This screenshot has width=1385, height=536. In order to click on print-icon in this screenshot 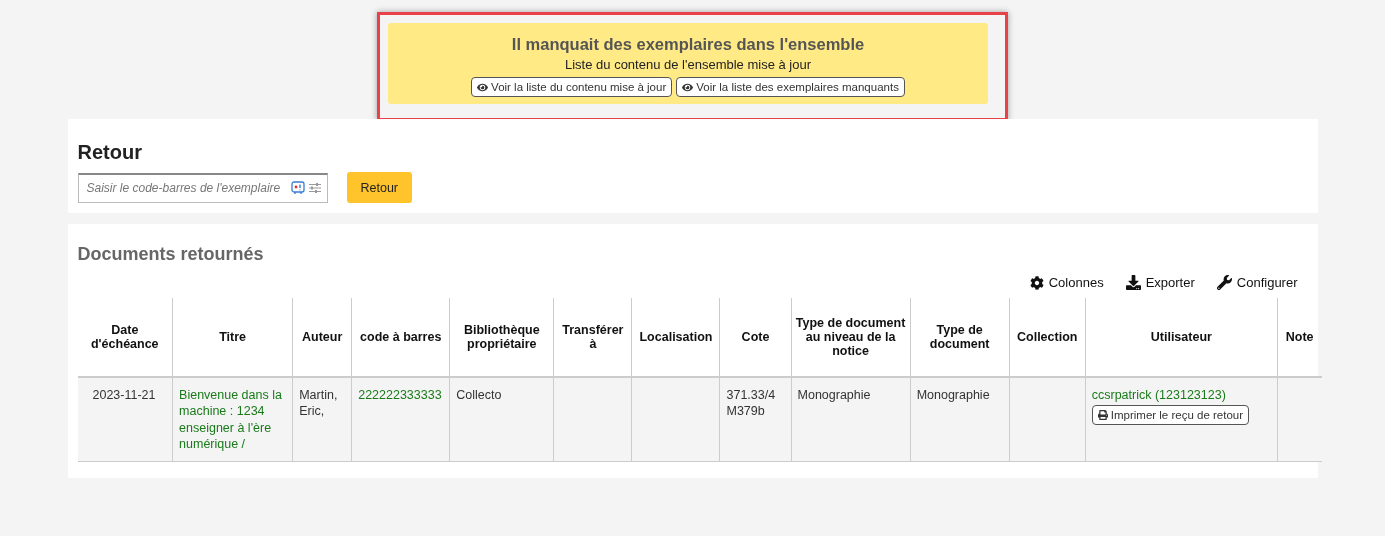, I will do `click(1102, 415)`.